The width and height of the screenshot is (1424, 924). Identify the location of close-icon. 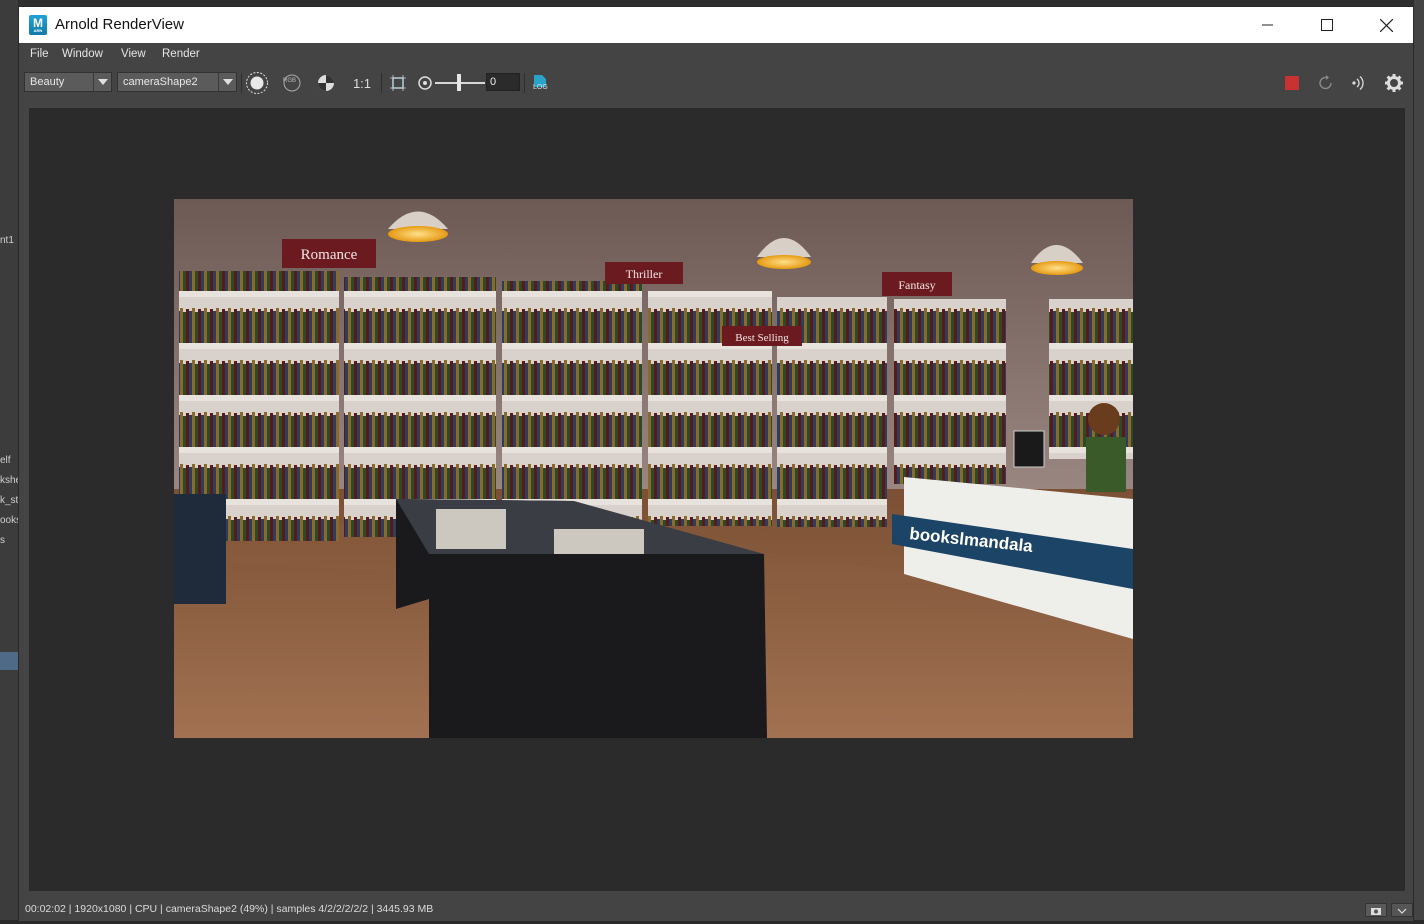
(1386, 25).